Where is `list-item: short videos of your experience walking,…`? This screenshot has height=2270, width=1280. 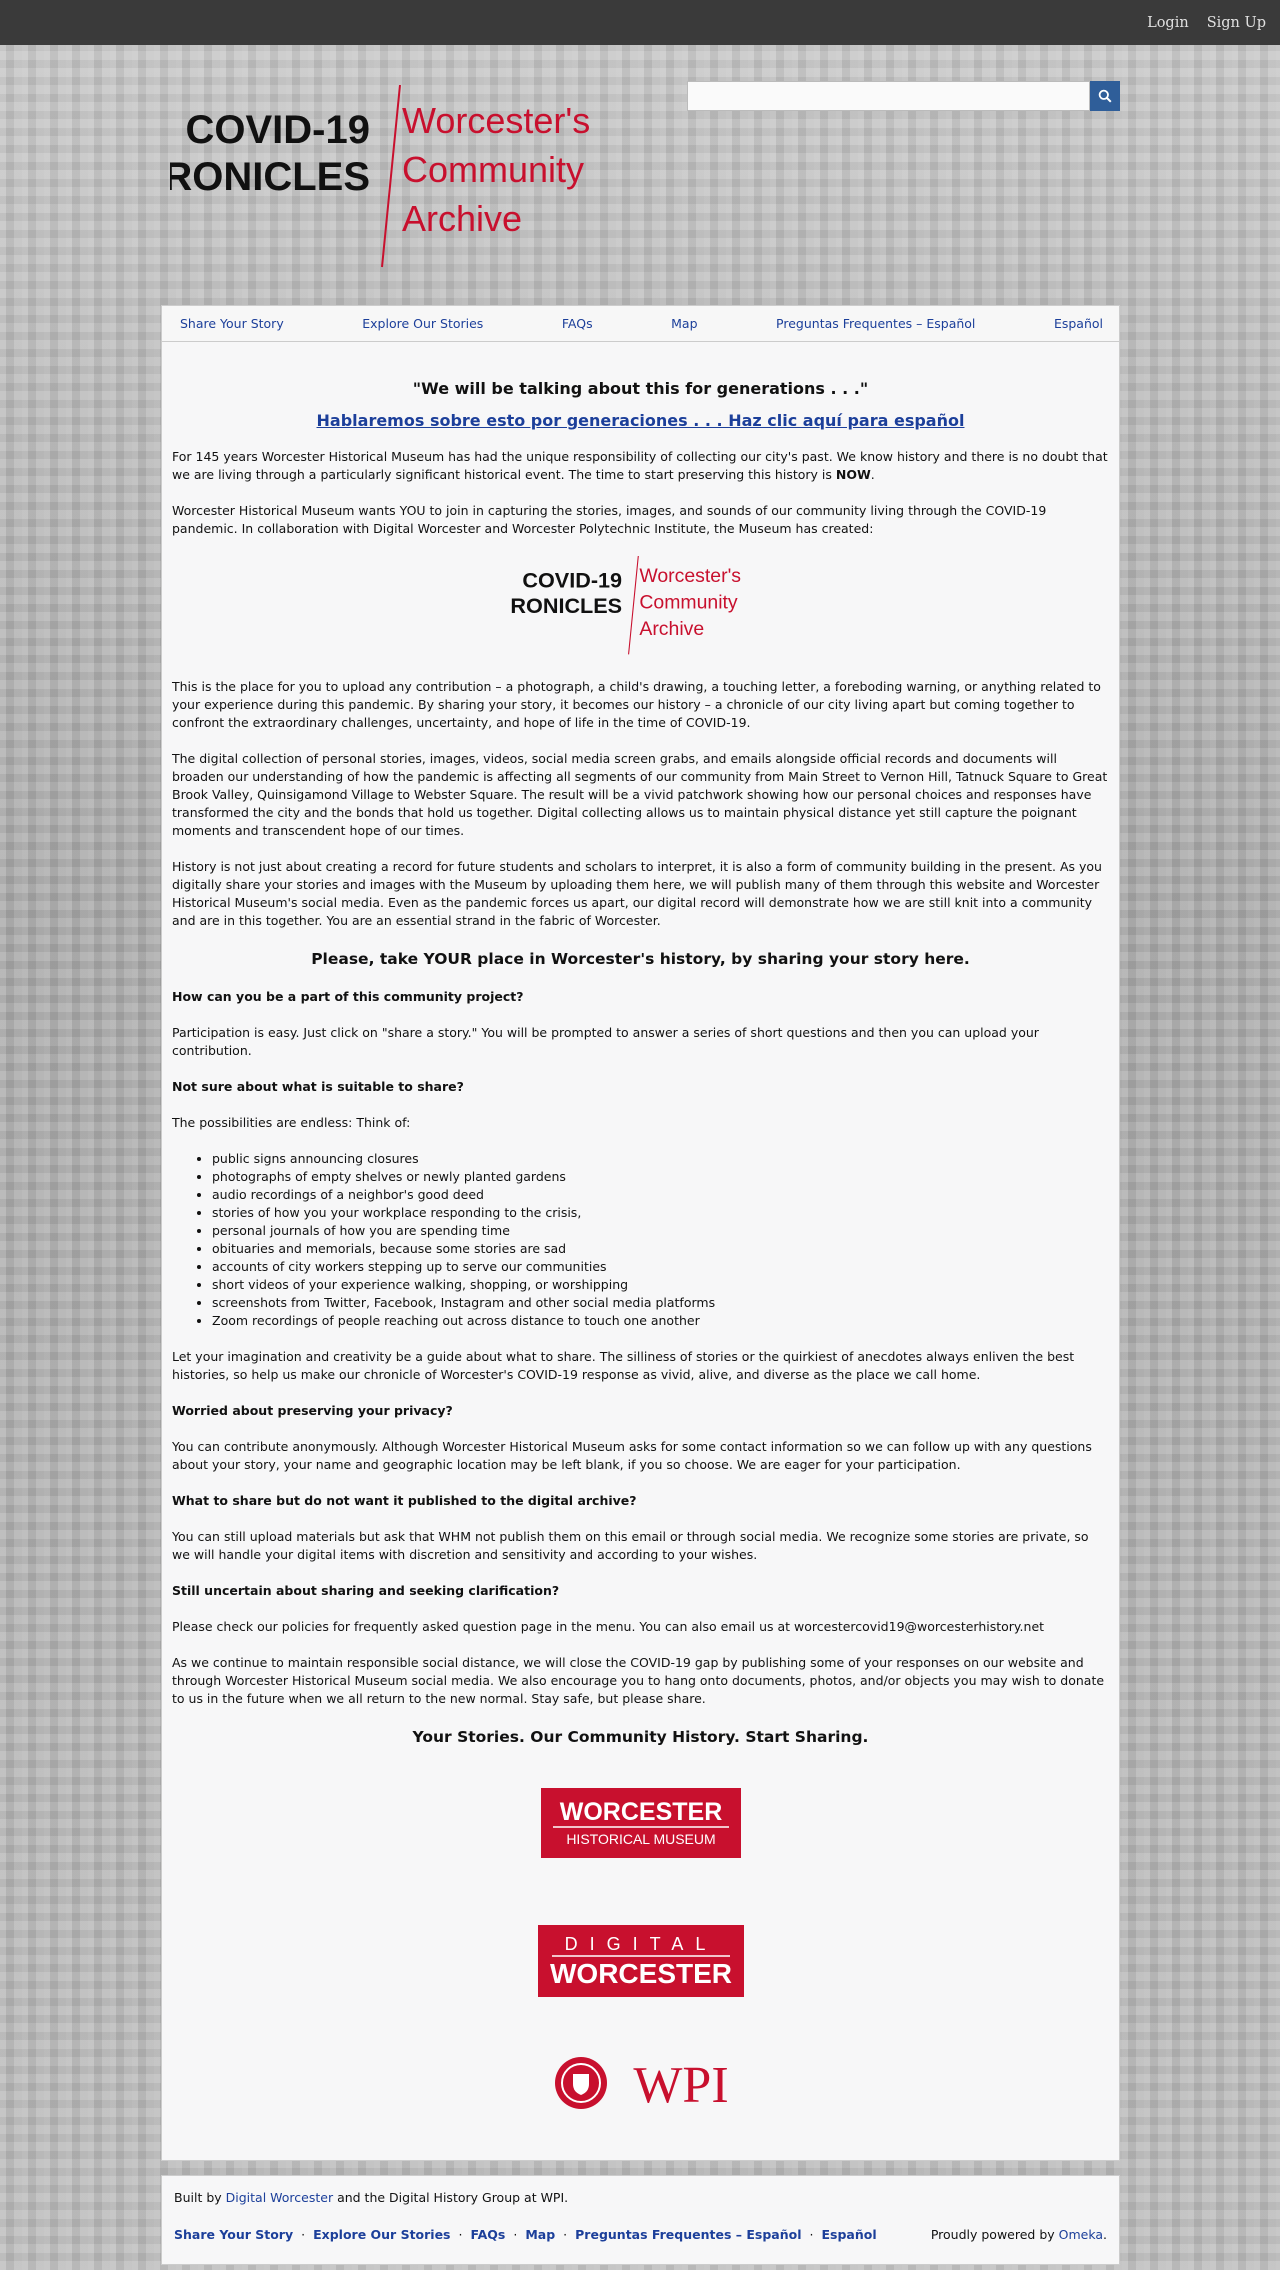
list-item: short videos of your experience walking,… is located at coordinates (660, 1285).